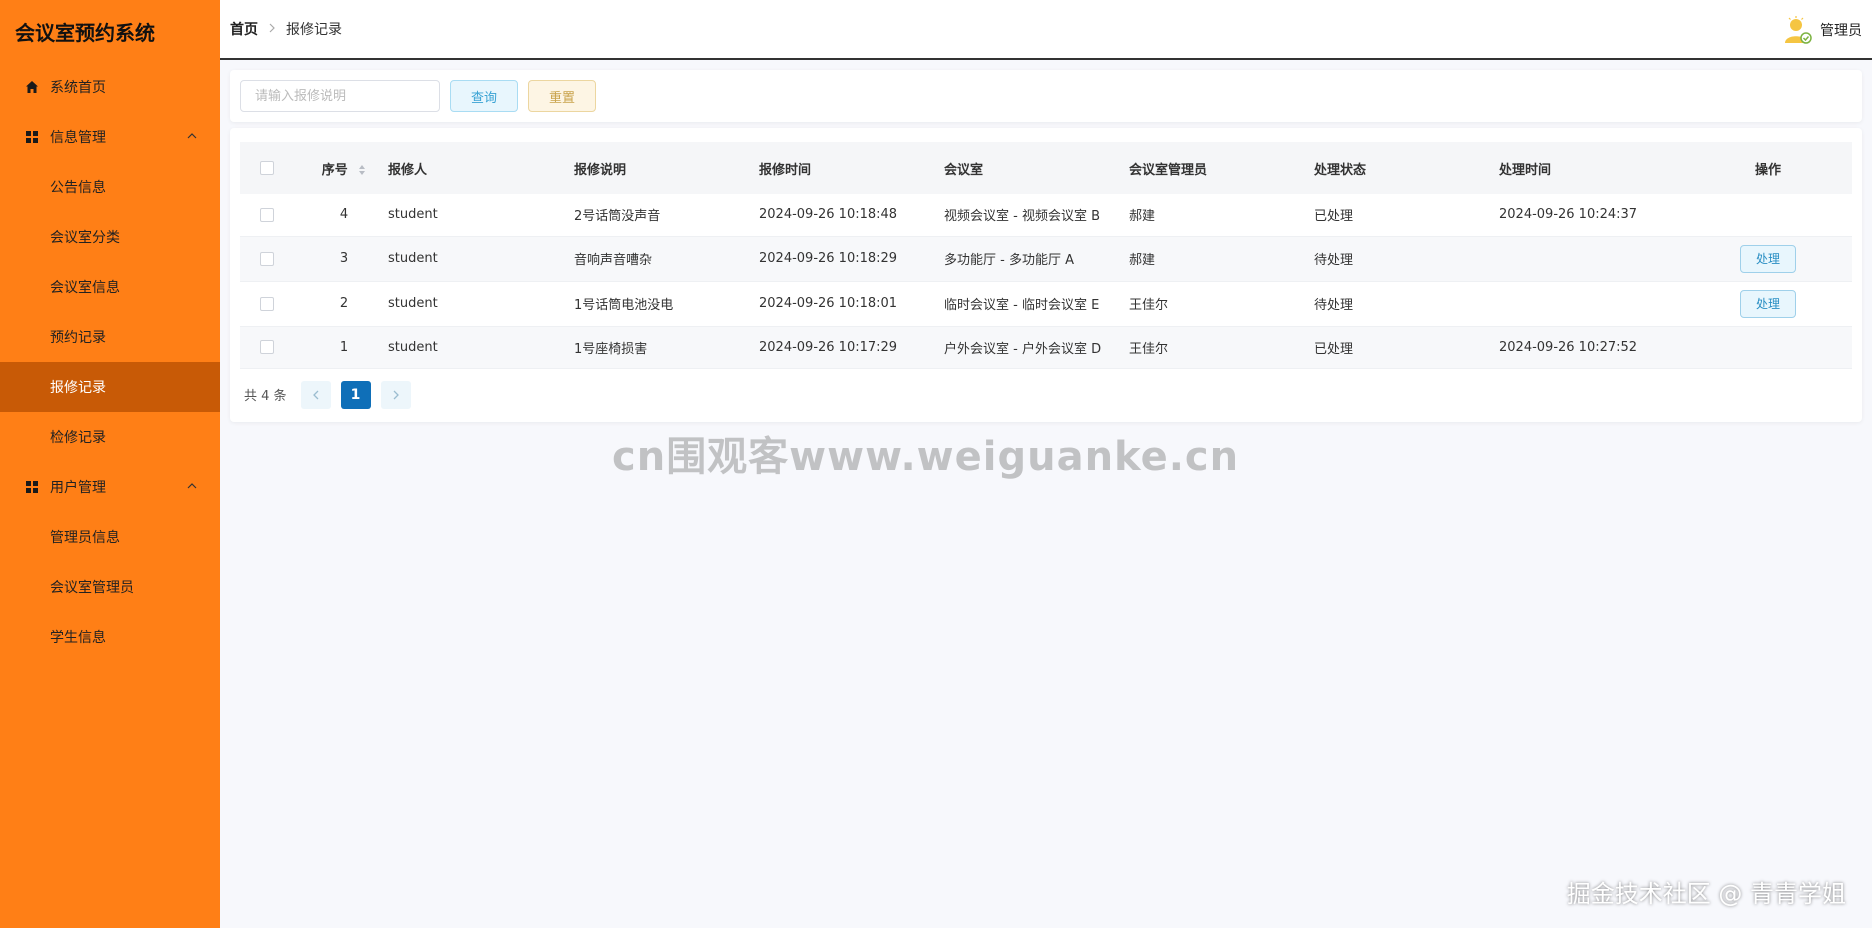  I want to click on sidebar-item-room-admin: 会议室管理员, so click(110, 587).